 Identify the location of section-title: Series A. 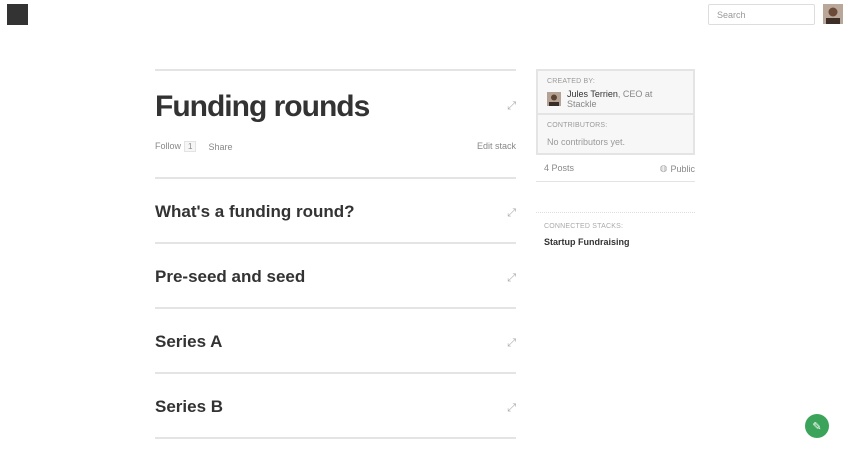
(188, 342).